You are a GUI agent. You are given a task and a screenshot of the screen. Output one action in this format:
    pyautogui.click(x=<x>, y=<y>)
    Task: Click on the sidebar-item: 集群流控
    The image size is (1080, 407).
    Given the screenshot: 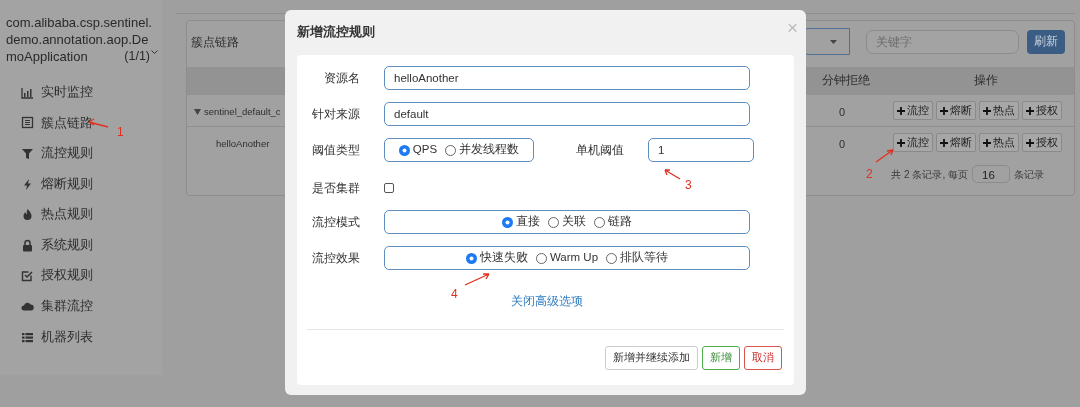 What is the action you would take?
    pyautogui.click(x=57, y=306)
    